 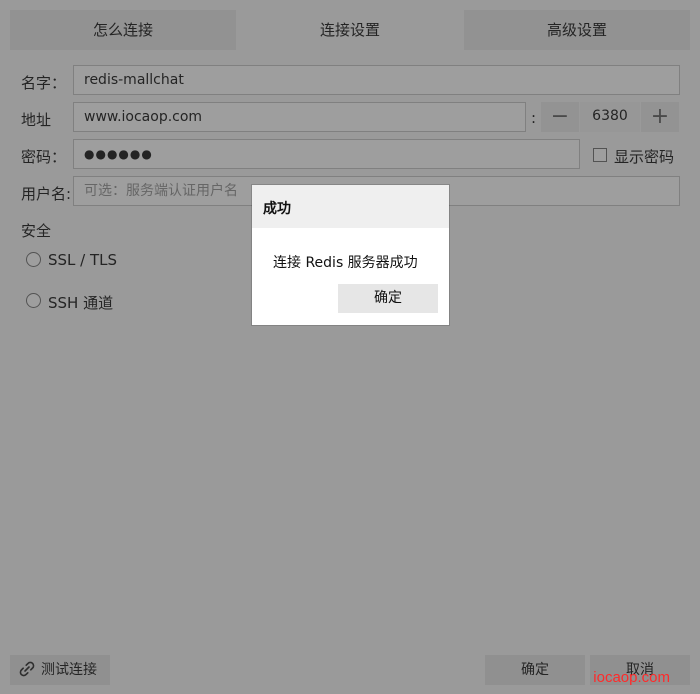 What do you see at coordinates (631, 677) in the screenshot?
I see `watermark: iocaop.com` at bounding box center [631, 677].